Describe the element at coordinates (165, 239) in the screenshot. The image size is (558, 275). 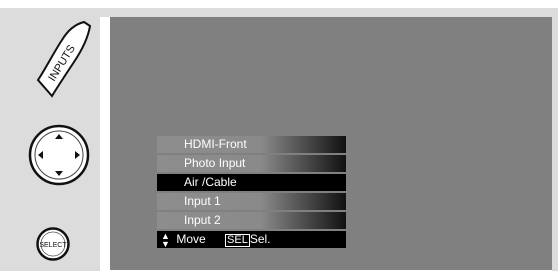
I see `up-down-arrows-icon: ▲ ▼` at that location.